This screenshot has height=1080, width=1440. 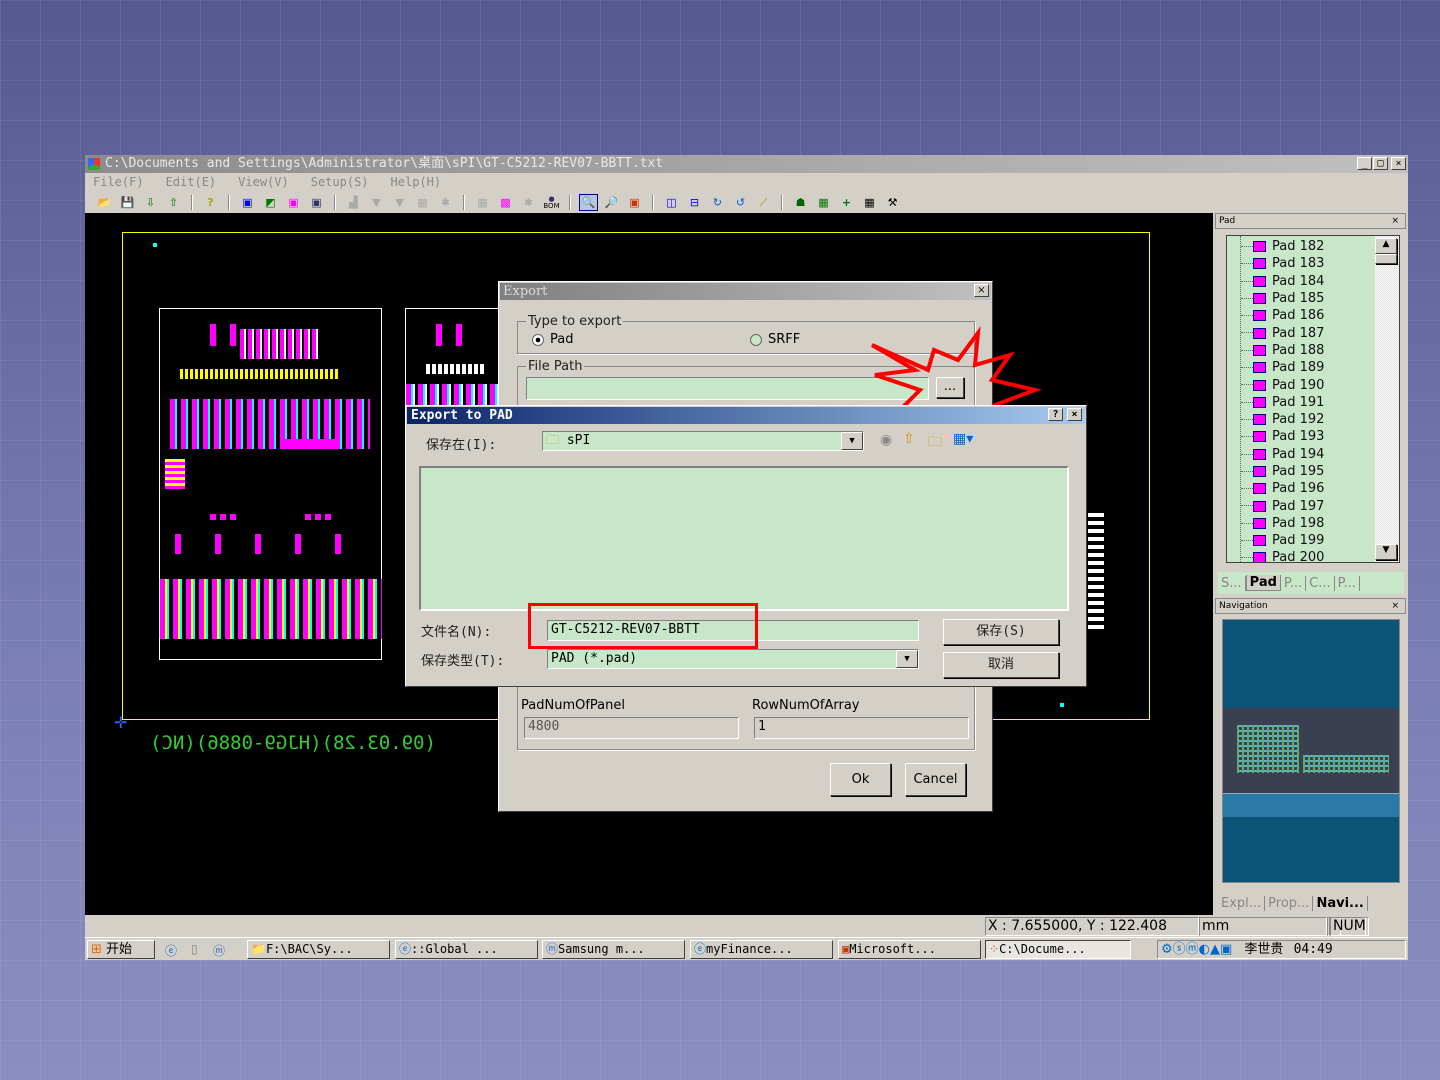 I want to click on open-icon: 📂, so click(x=104, y=202).